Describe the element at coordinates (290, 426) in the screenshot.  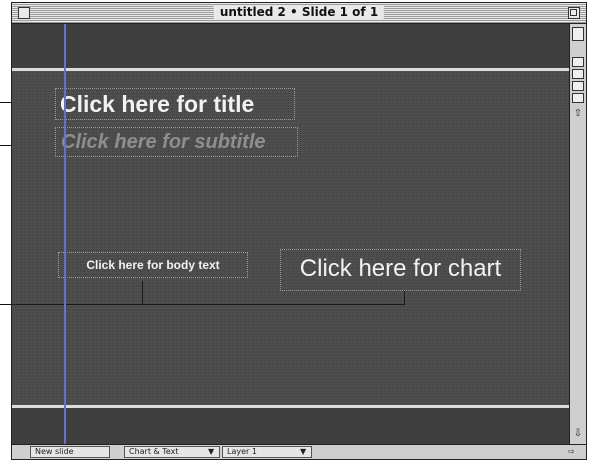
I see `bottom-band` at that location.